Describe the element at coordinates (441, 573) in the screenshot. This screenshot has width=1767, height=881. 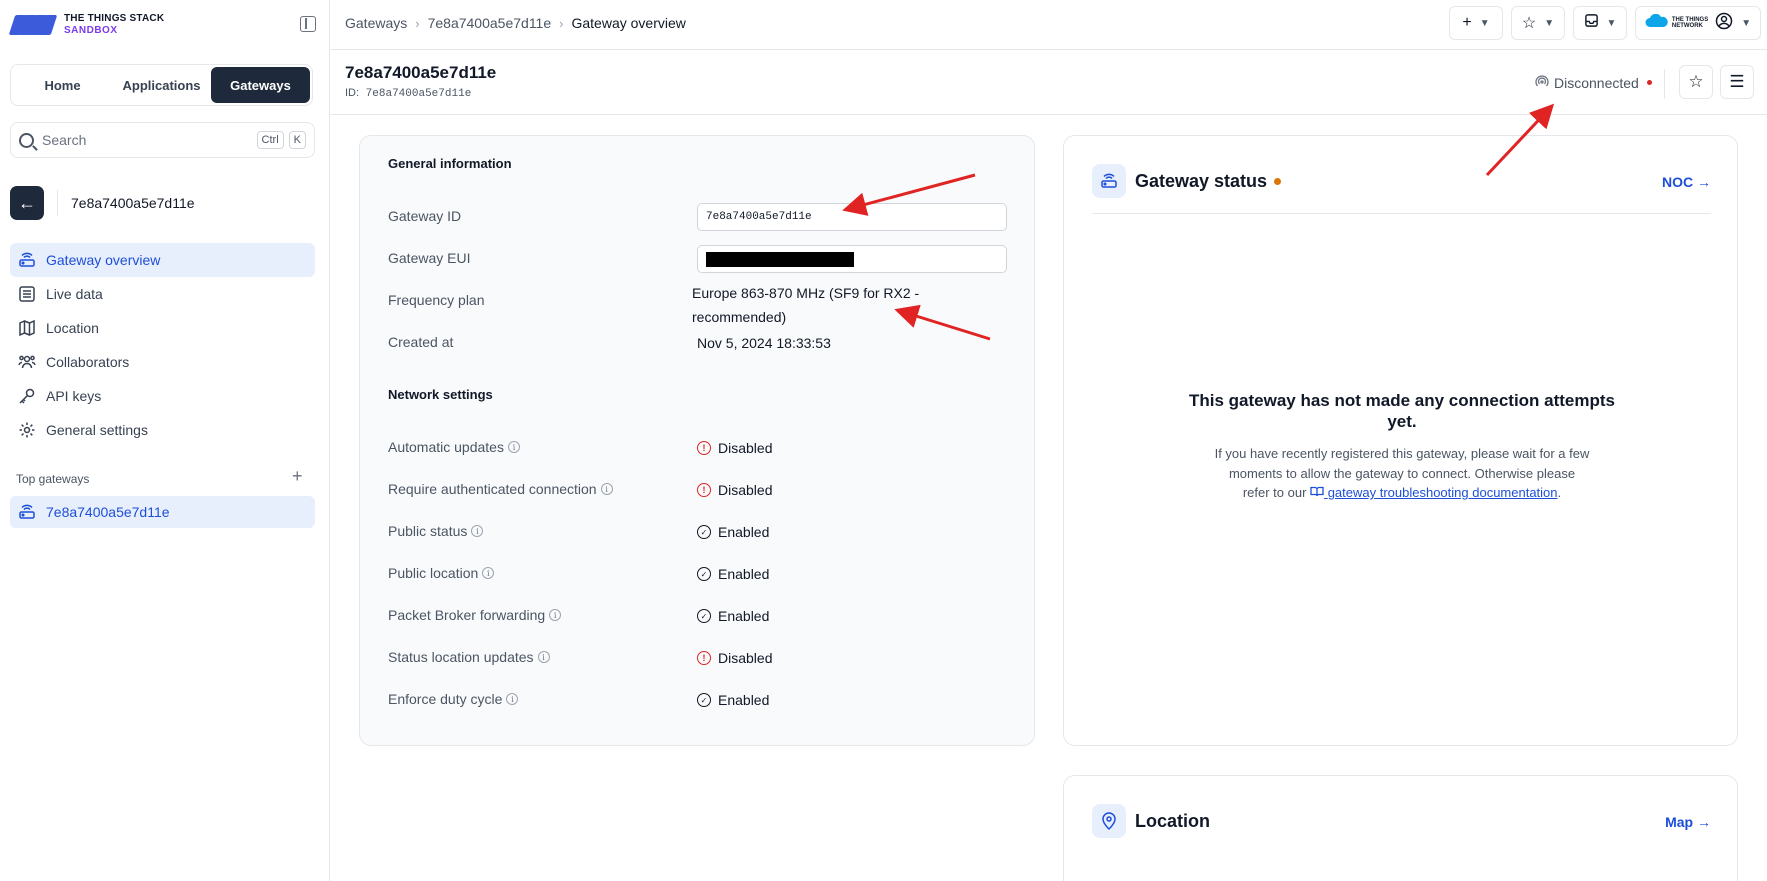
I see `setting-label-public-location: Public location i` at that location.